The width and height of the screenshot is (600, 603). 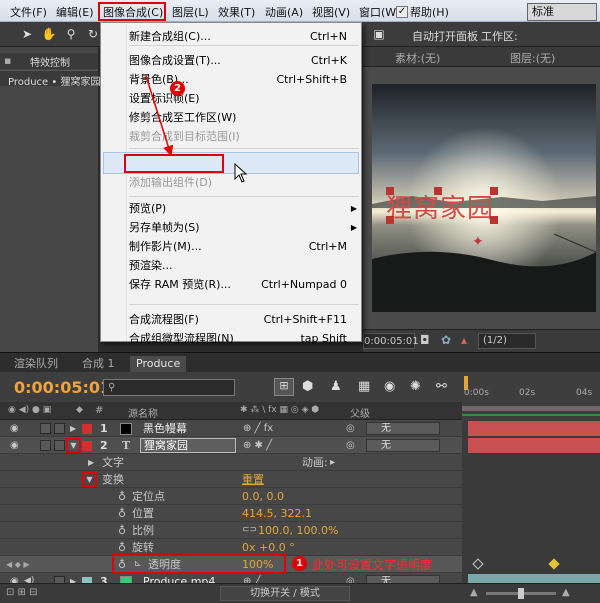 I want to click on layer-name: 狸窝家园, so click(x=188, y=445).